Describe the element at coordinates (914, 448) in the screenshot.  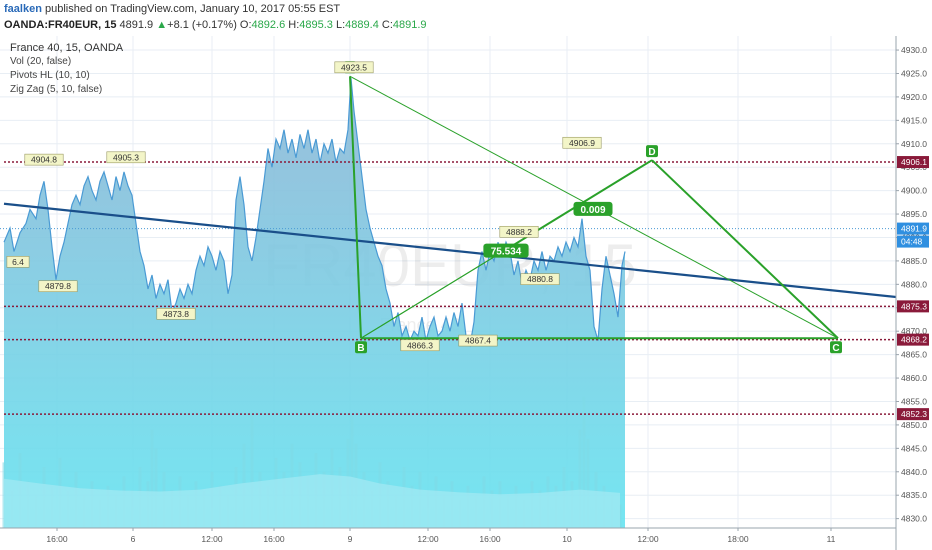
I see `y-tick-label: 4845.0` at that location.